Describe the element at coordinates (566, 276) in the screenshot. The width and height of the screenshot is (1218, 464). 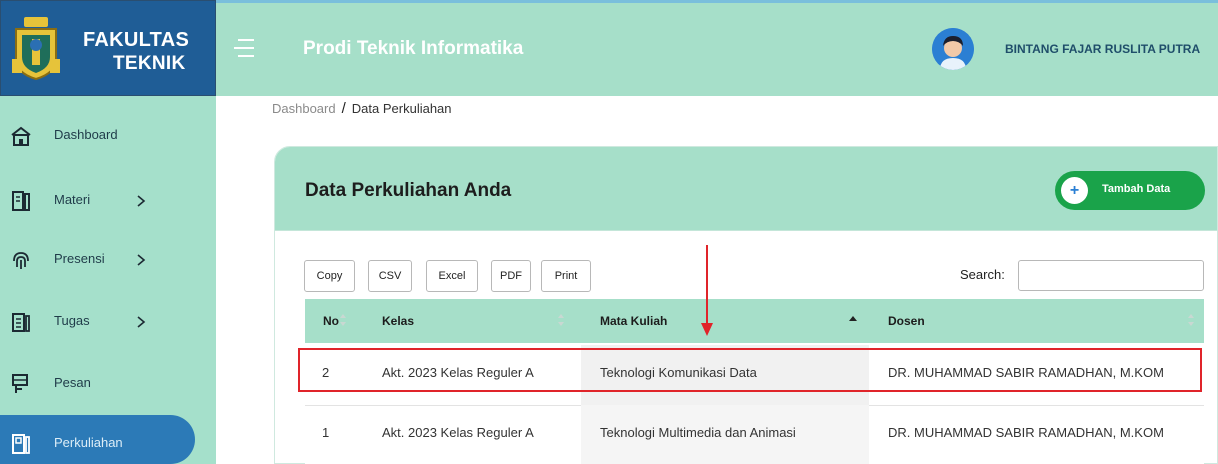
I see `print-button: Print` at that location.